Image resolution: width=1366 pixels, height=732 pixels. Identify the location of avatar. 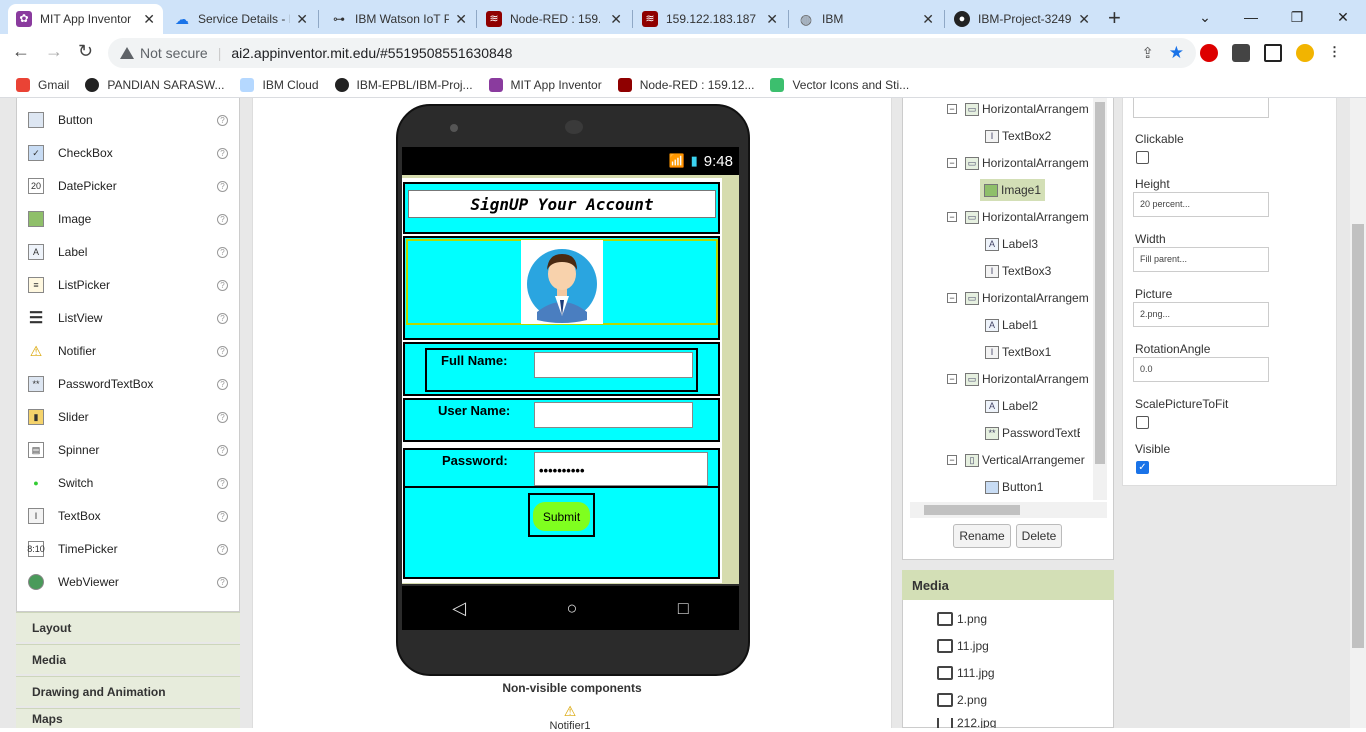
(562, 282).